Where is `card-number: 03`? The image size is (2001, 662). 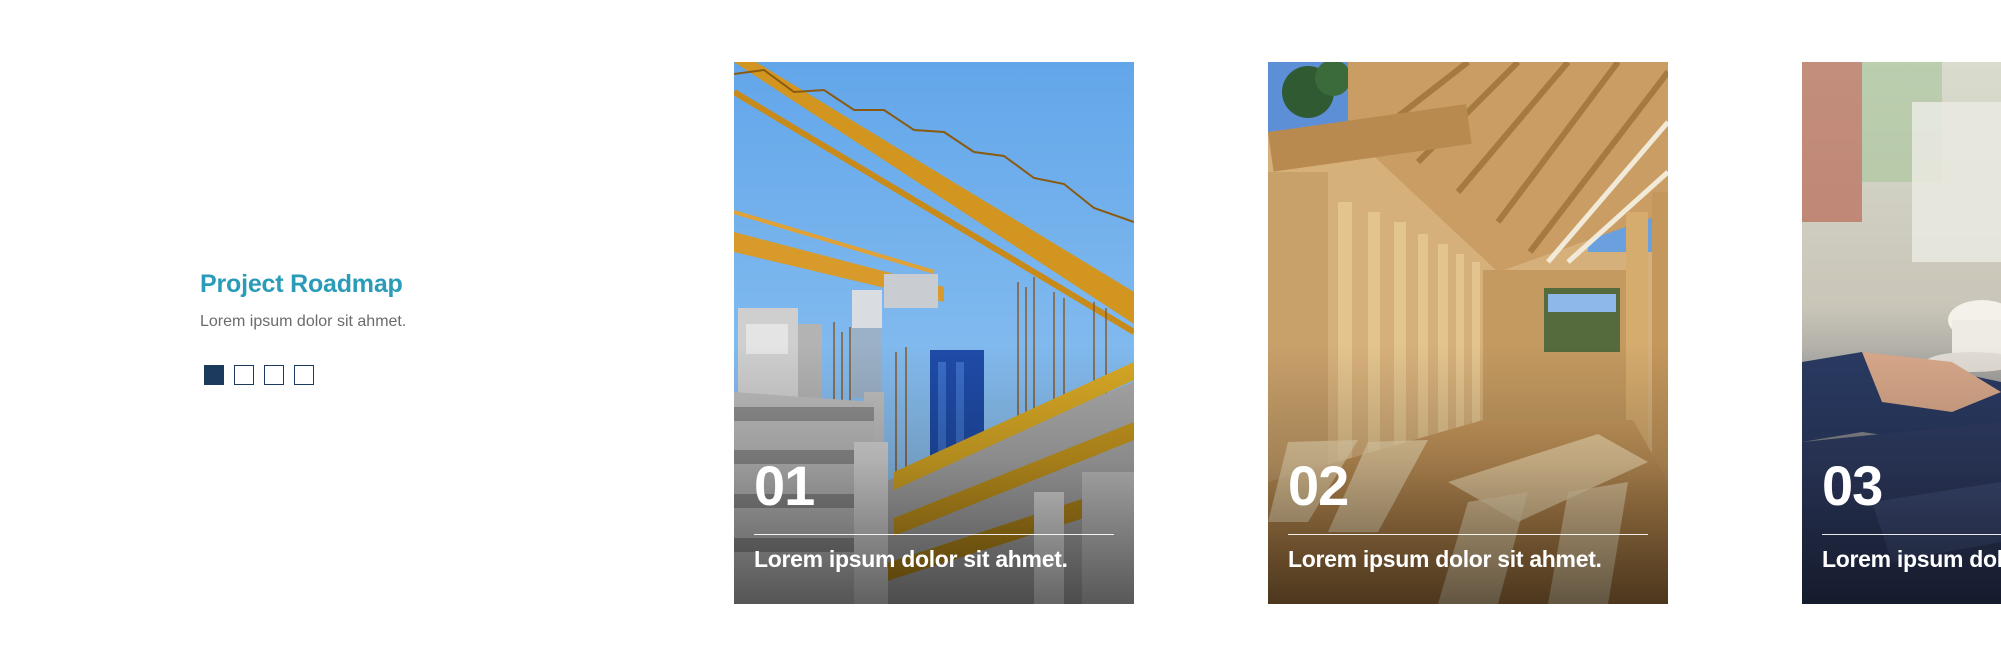
card-number: 03 is located at coordinates (1852, 485).